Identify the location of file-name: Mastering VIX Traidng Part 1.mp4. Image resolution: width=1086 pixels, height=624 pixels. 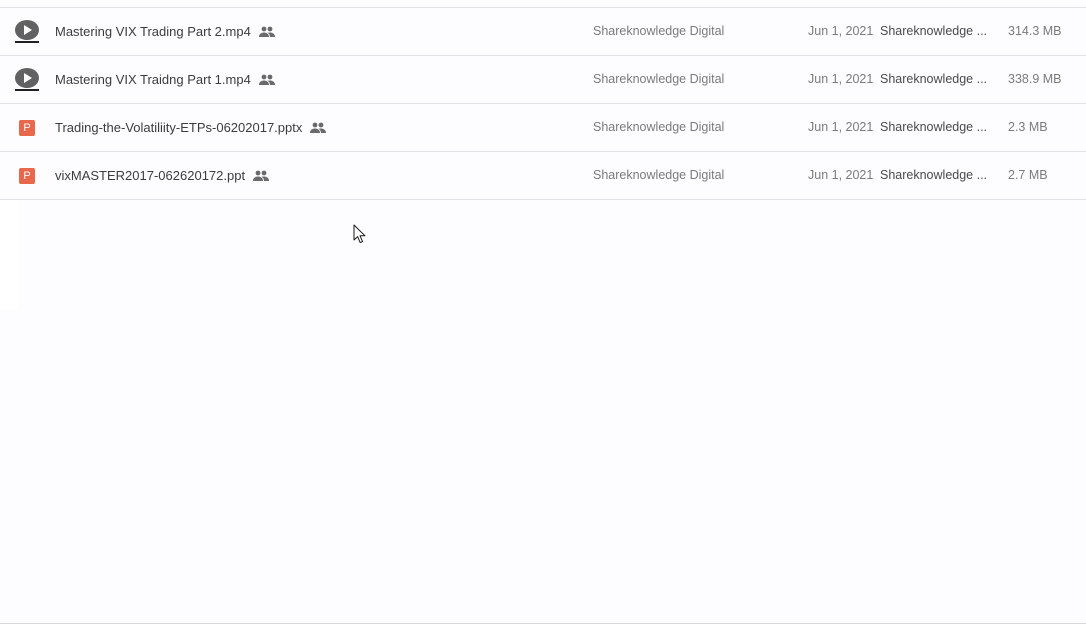
(153, 79).